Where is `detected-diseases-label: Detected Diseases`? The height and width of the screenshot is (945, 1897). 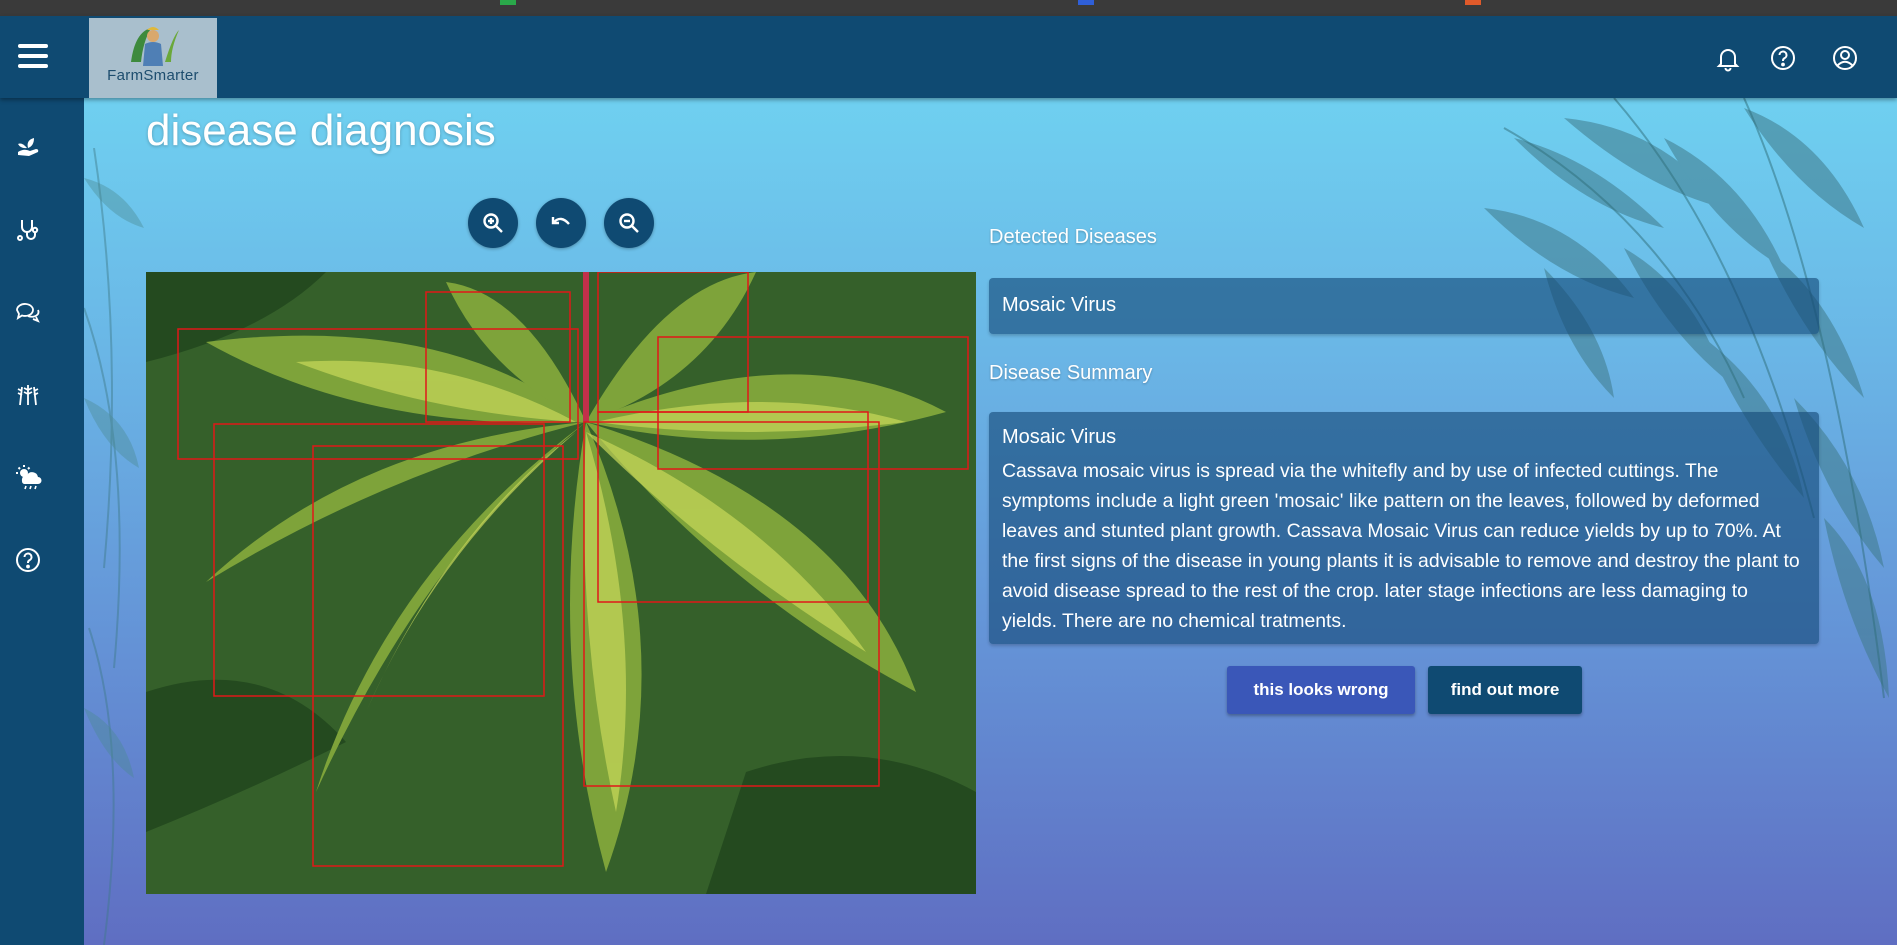
detected-diseases-label: Detected Diseases is located at coordinates (1073, 237).